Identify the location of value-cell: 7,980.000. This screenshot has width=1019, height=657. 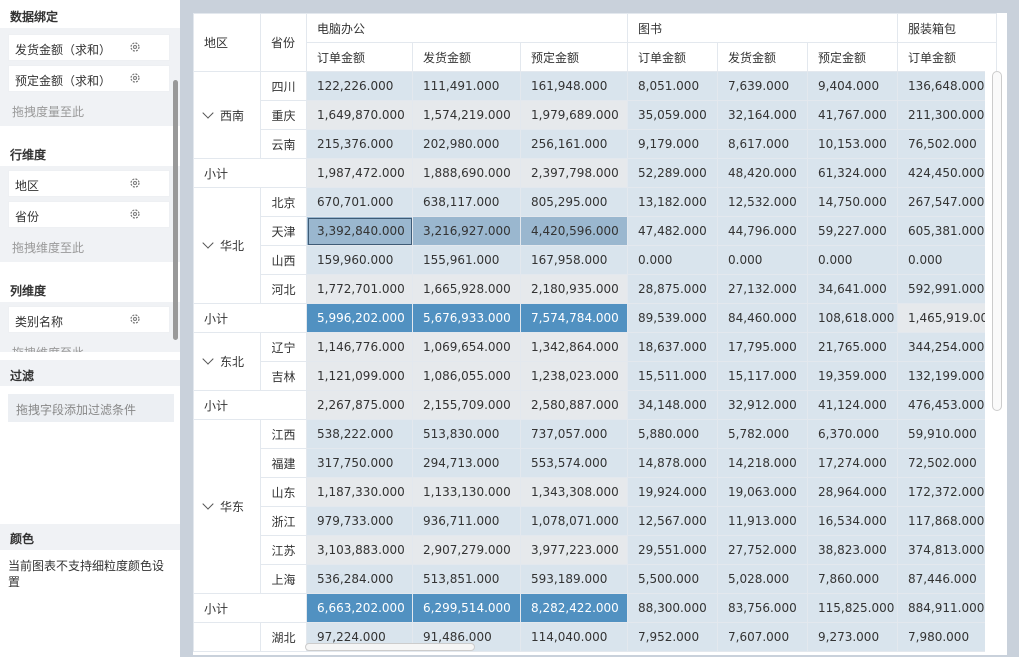
(947, 637).